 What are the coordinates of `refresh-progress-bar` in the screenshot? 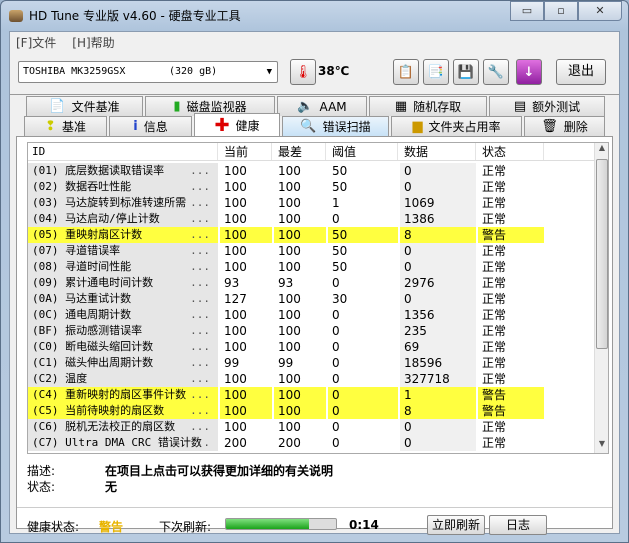 It's located at (281, 524).